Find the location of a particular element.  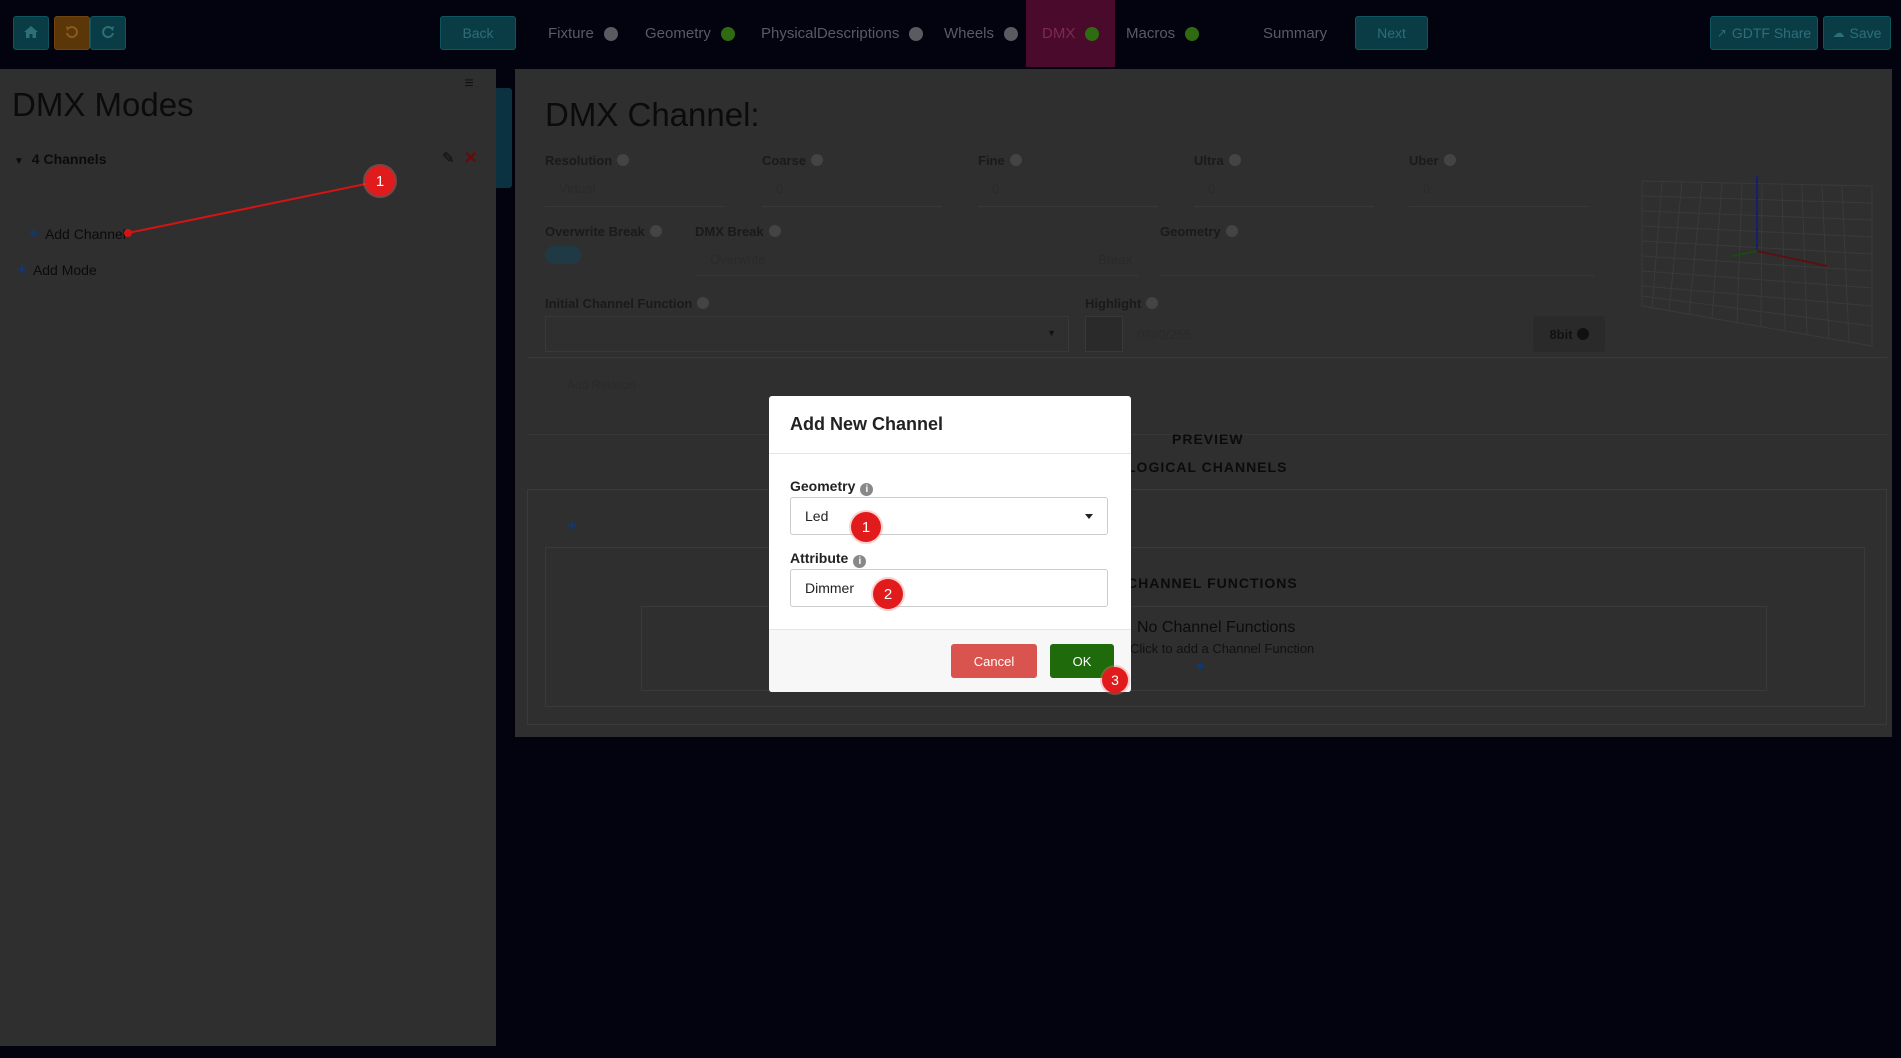

attribute-value: Dimmer is located at coordinates (829, 588).